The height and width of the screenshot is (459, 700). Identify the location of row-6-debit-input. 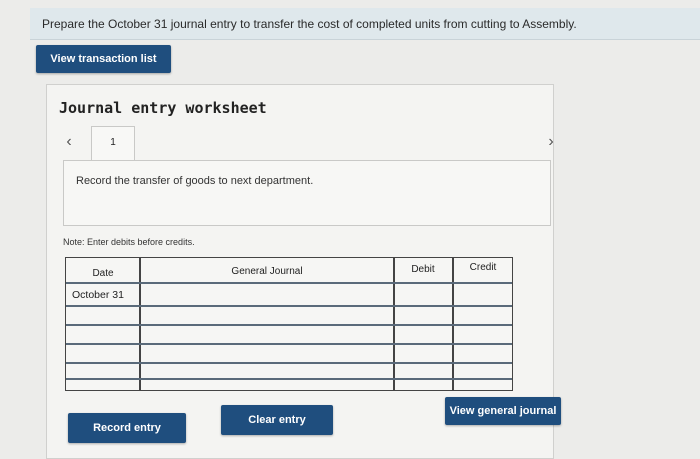
(423, 384).